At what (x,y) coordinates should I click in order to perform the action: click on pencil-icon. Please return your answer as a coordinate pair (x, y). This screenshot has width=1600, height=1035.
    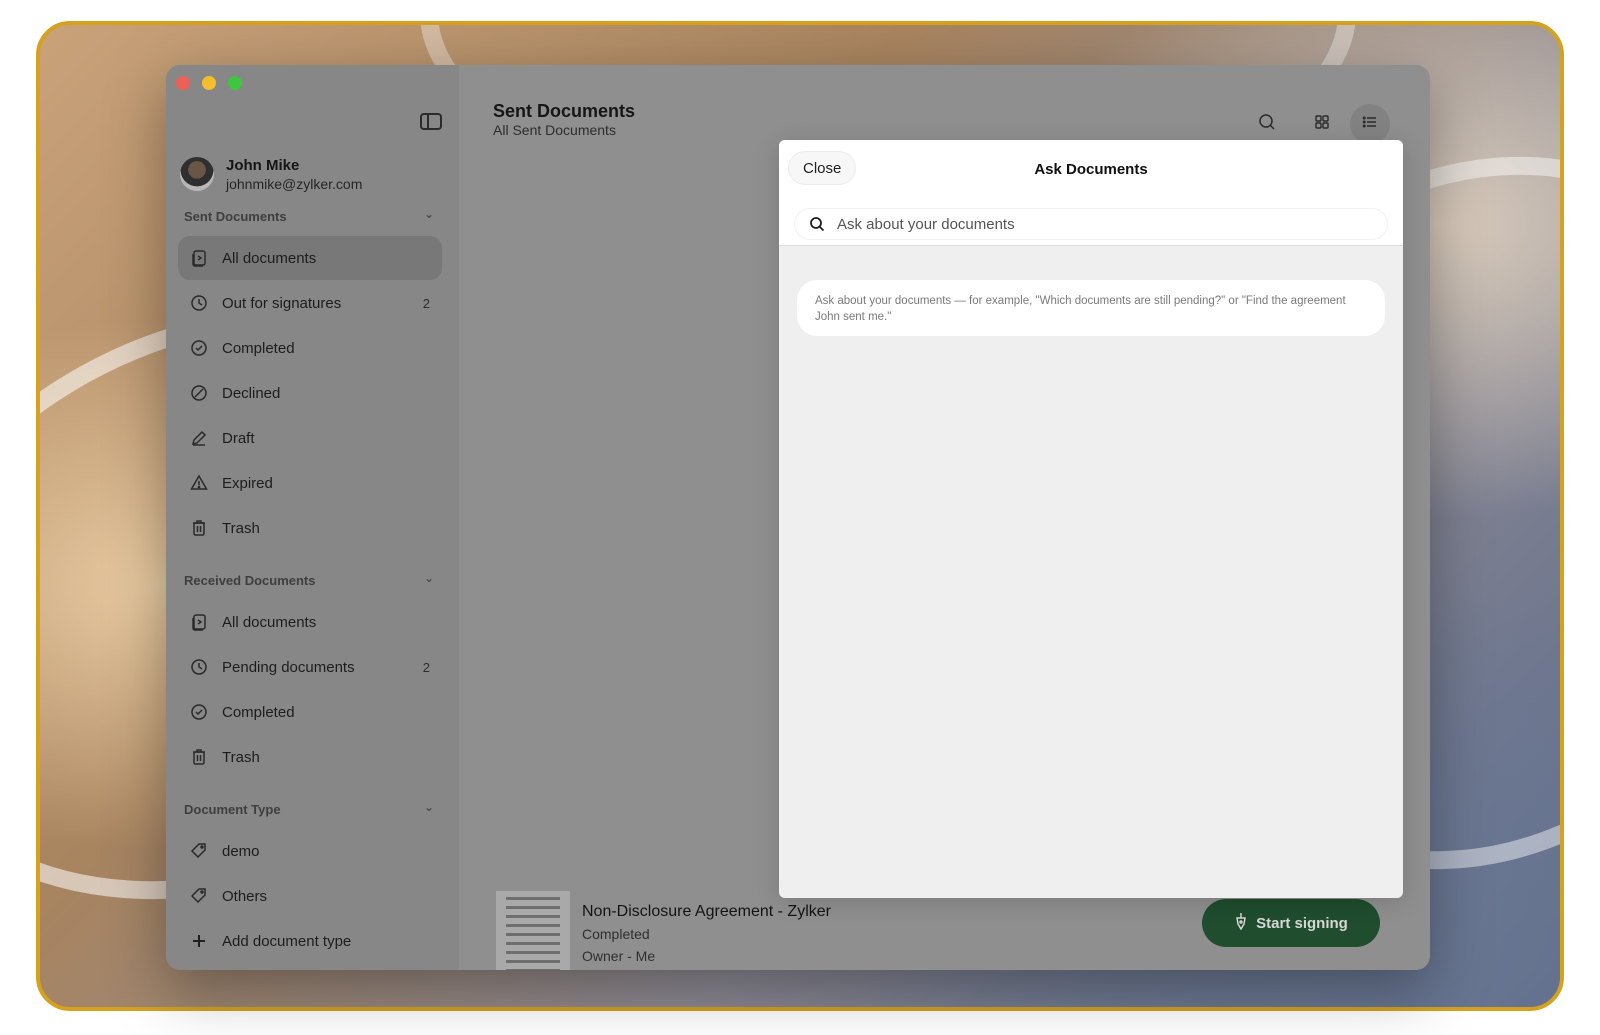
    Looking at the image, I should click on (199, 438).